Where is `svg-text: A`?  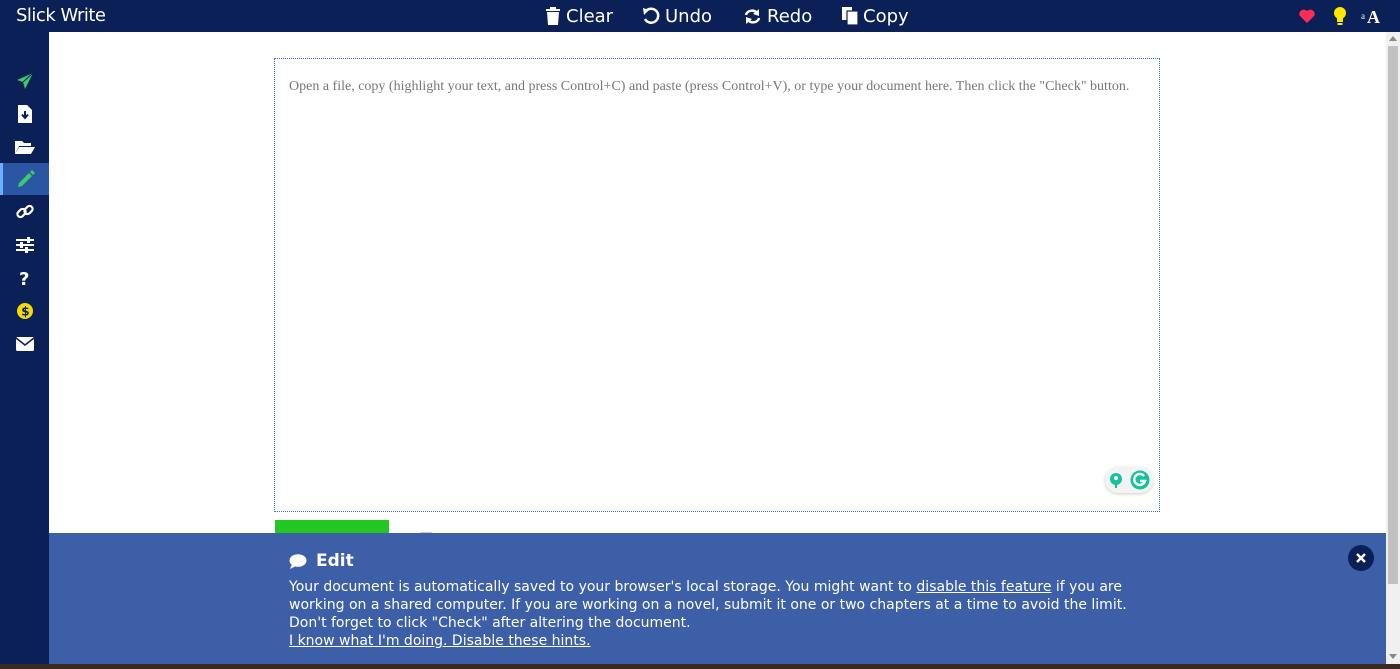
svg-text: A is located at coordinates (1373, 16).